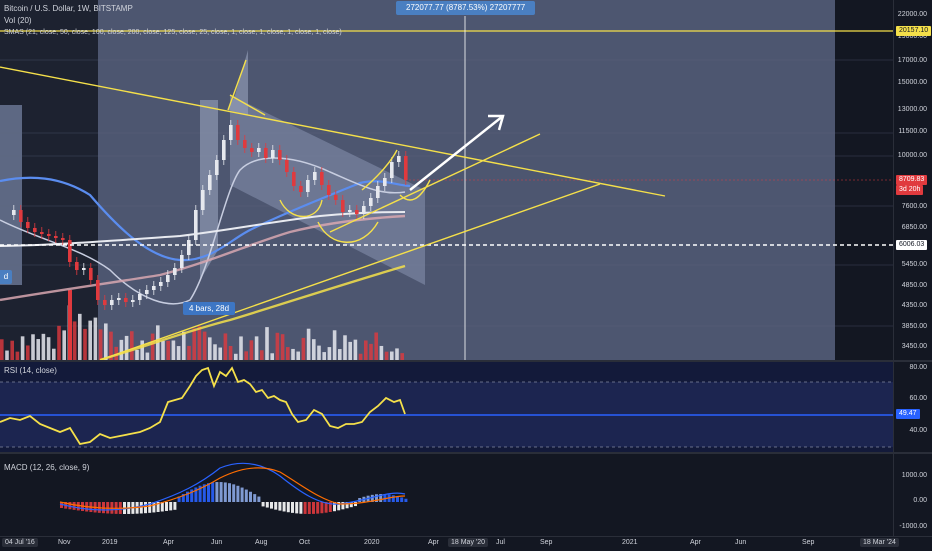 The image size is (932, 551). Describe the element at coordinates (433, 542) in the screenshot. I see `time-label: Apr` at that location.